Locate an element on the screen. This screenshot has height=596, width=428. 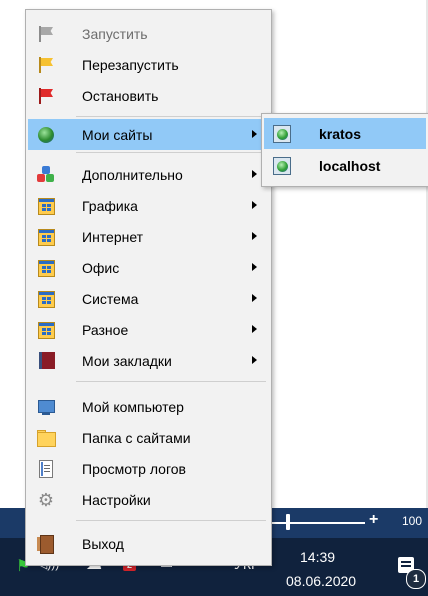
menu-item-additional: Дополнительно is located at coordinates (148, 174).